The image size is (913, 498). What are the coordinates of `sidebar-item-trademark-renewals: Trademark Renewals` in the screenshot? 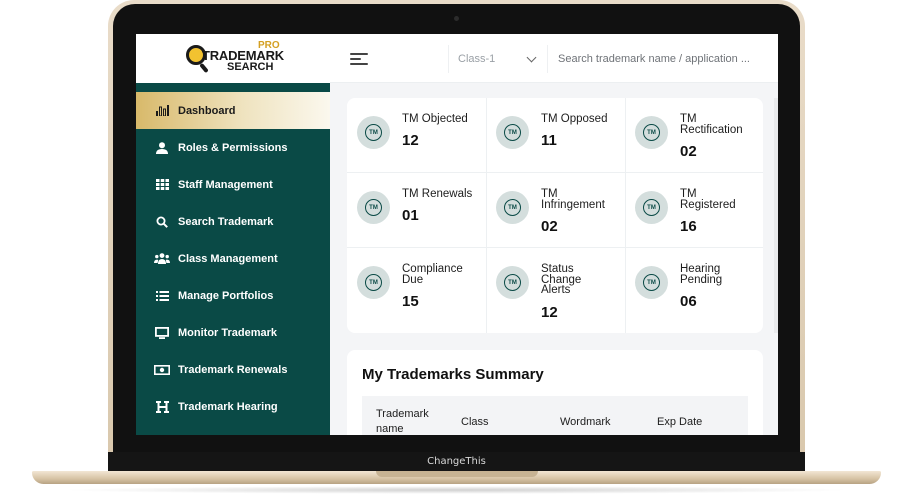 It's located at (233, 369).